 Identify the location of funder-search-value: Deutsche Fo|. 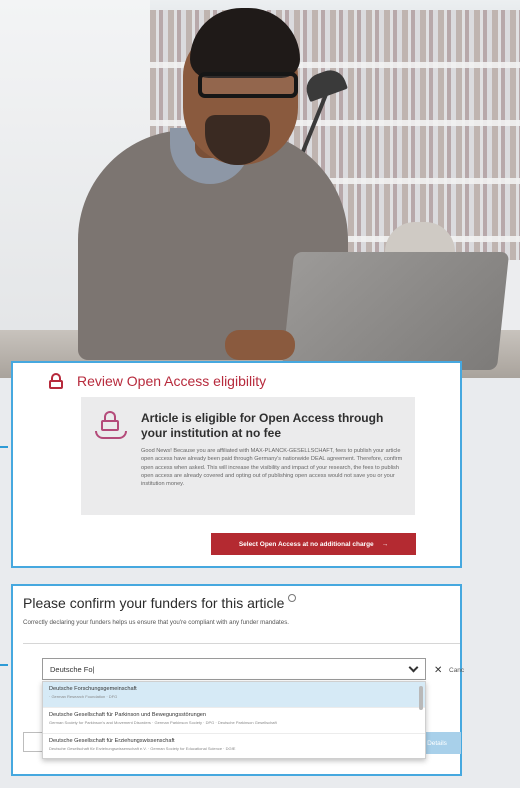
(72, 669).